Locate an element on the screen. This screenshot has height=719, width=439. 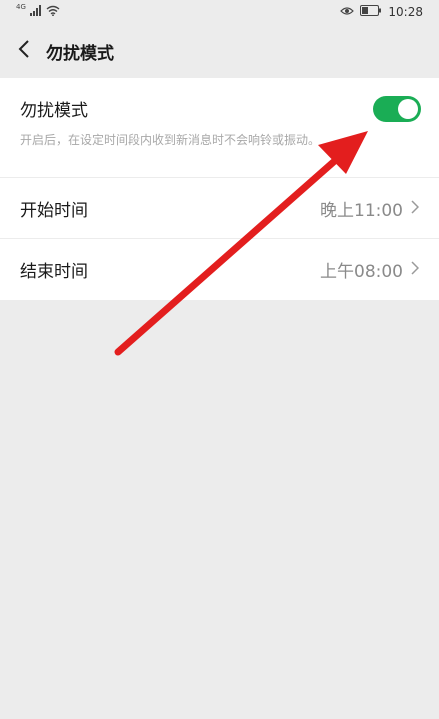
signal-icon is located at coordinates (35, 12).